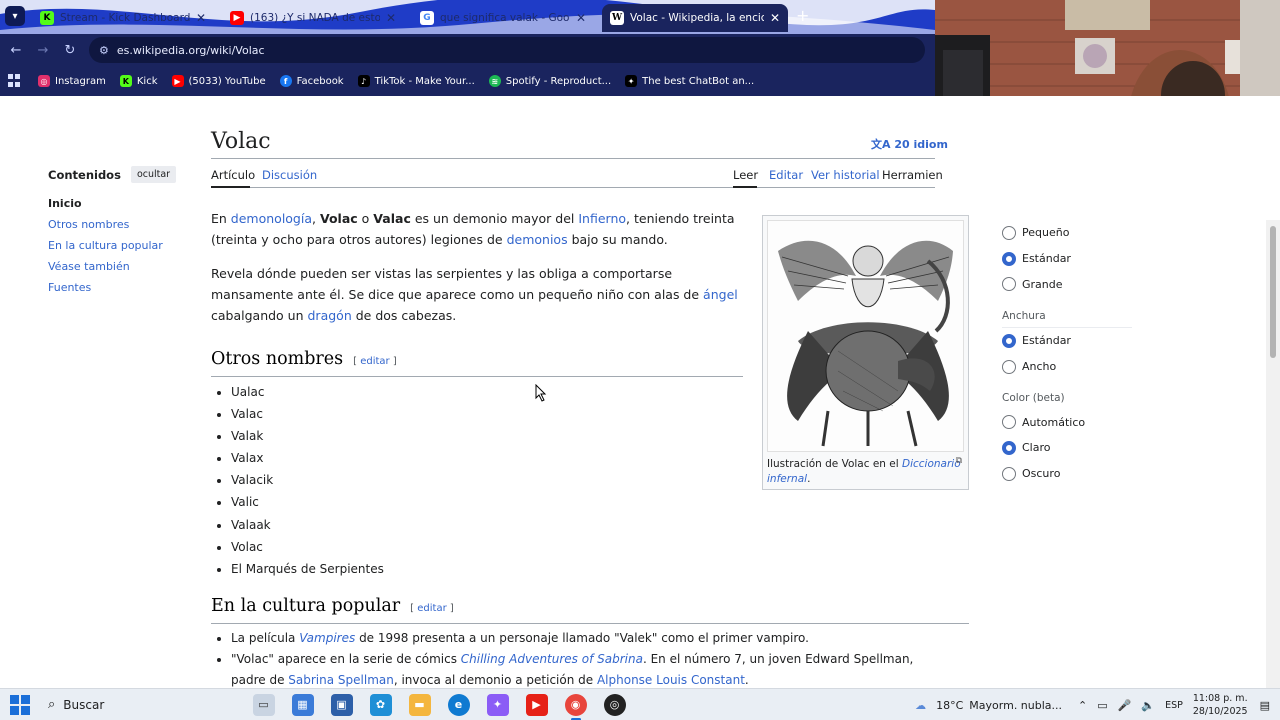 Image resolution: width=1280 pixels, height=720 pixels. What do you see at coordinates (503, 18) in the screenshot?
I see `tab-google: G que significa valak - Google Se ✕` at bounding box center [503, 18].